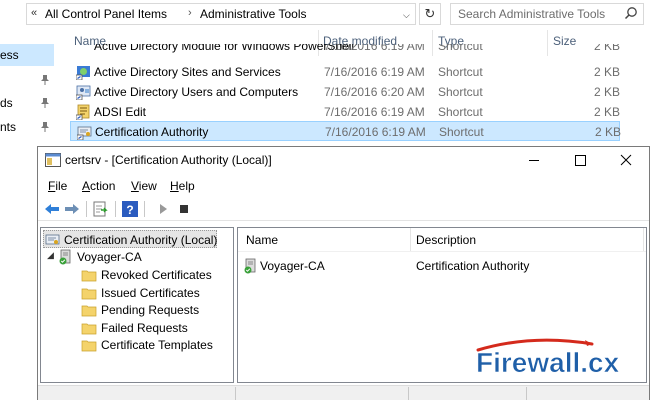  I want to click on maximize-icon, so click(580, 160).